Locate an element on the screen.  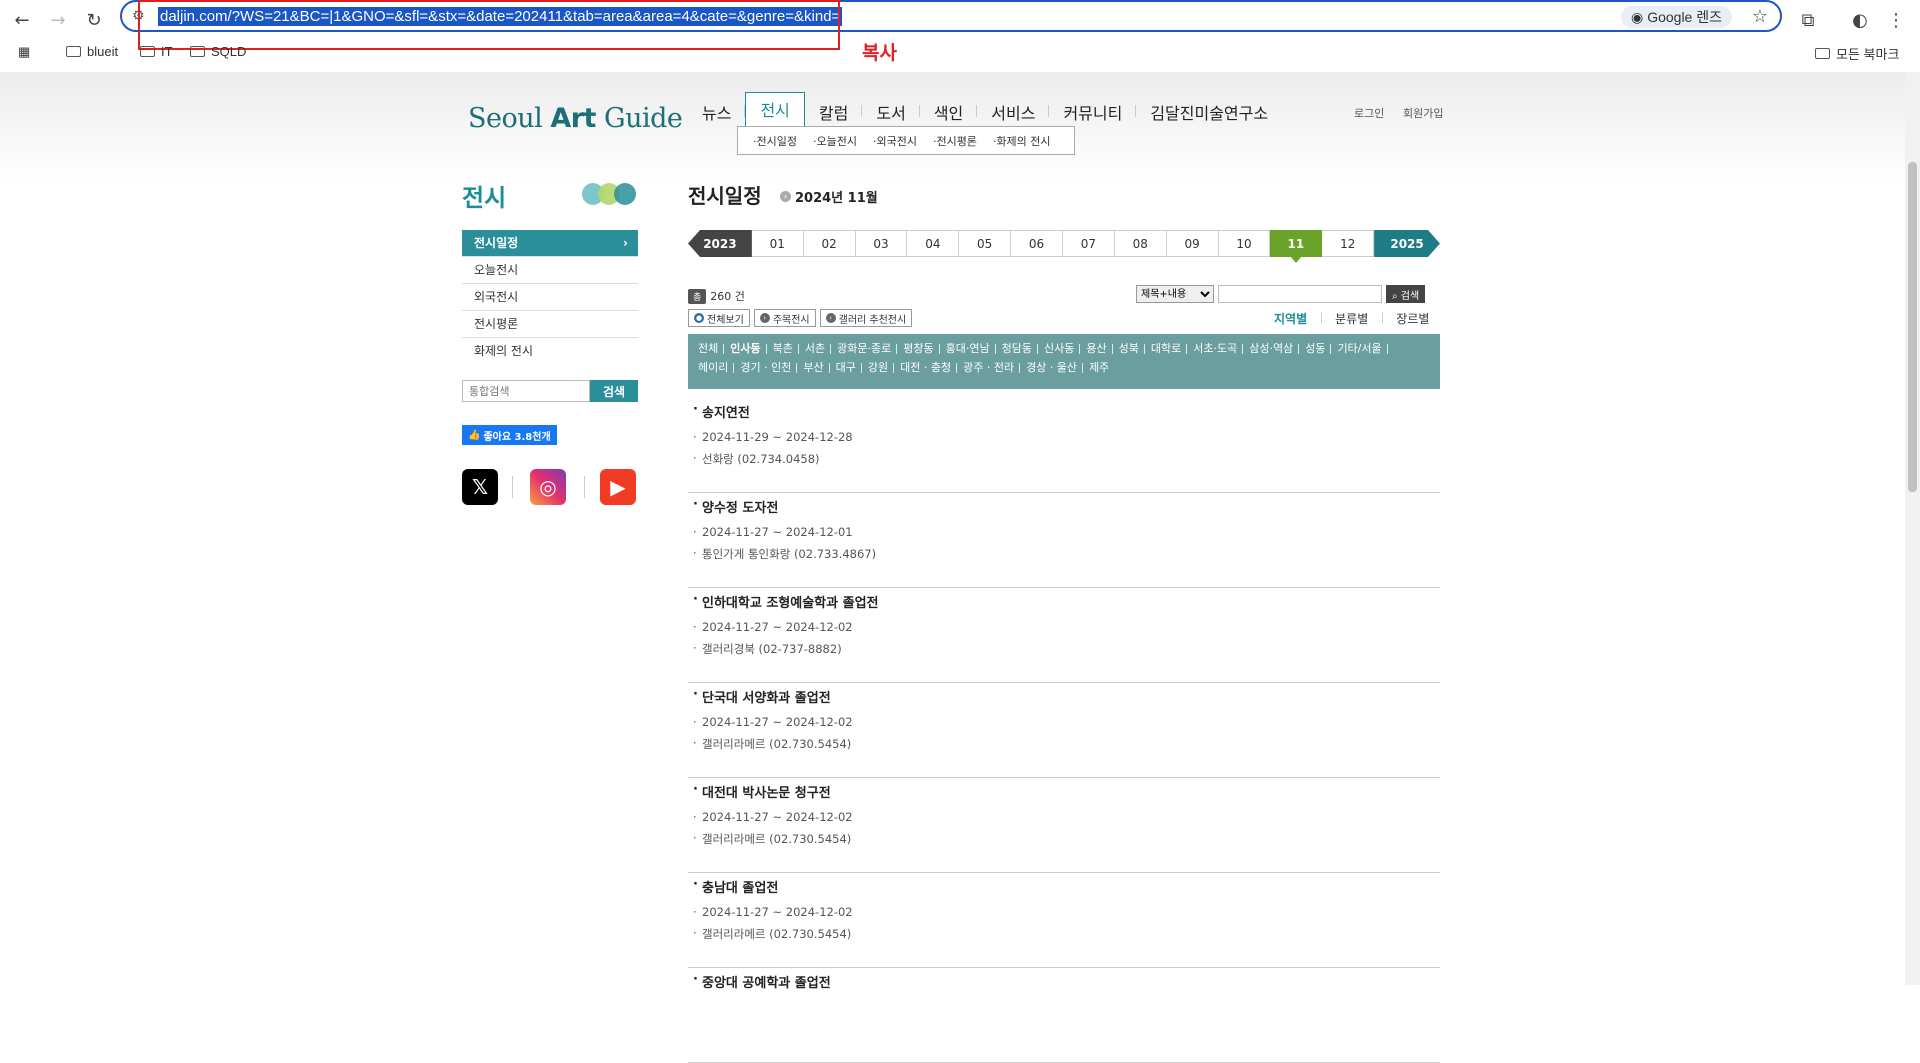
signup-link: 회원가입 is located at coordinates (1423, 113).